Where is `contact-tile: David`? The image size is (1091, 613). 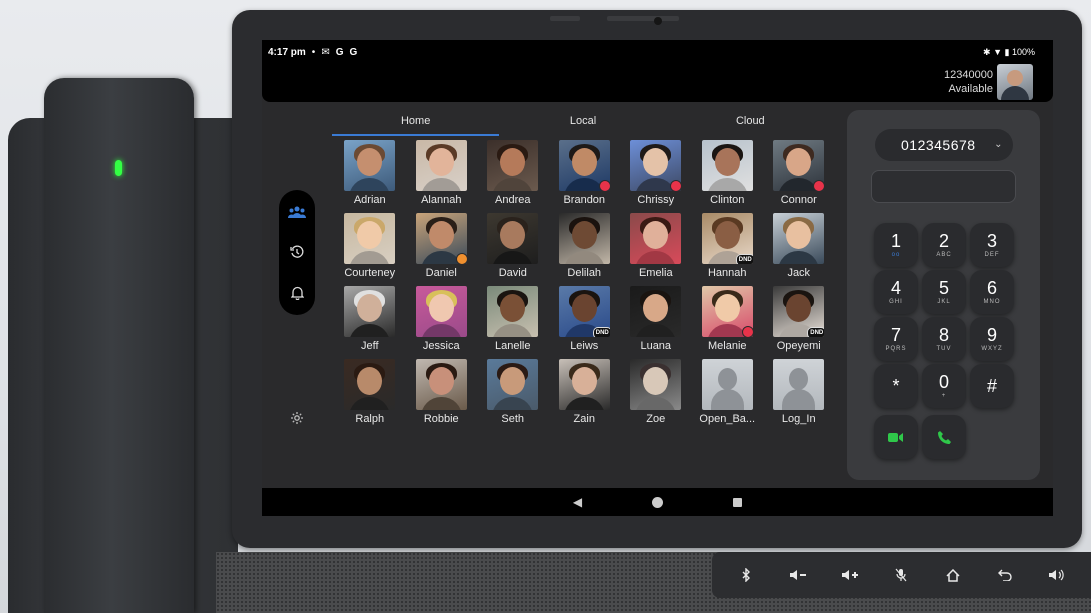 contact-tile: David is located at coordinates (513, 249).